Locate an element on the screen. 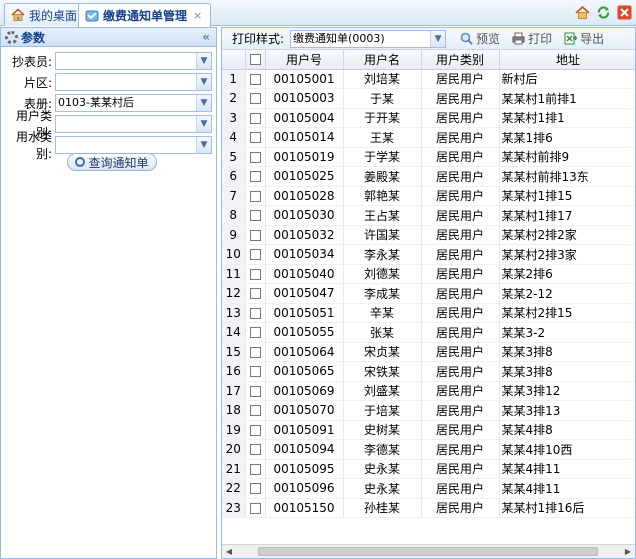 This screenshot has height=559, width=636. water-type-select: ▼ is located at coordinates (133, 145).